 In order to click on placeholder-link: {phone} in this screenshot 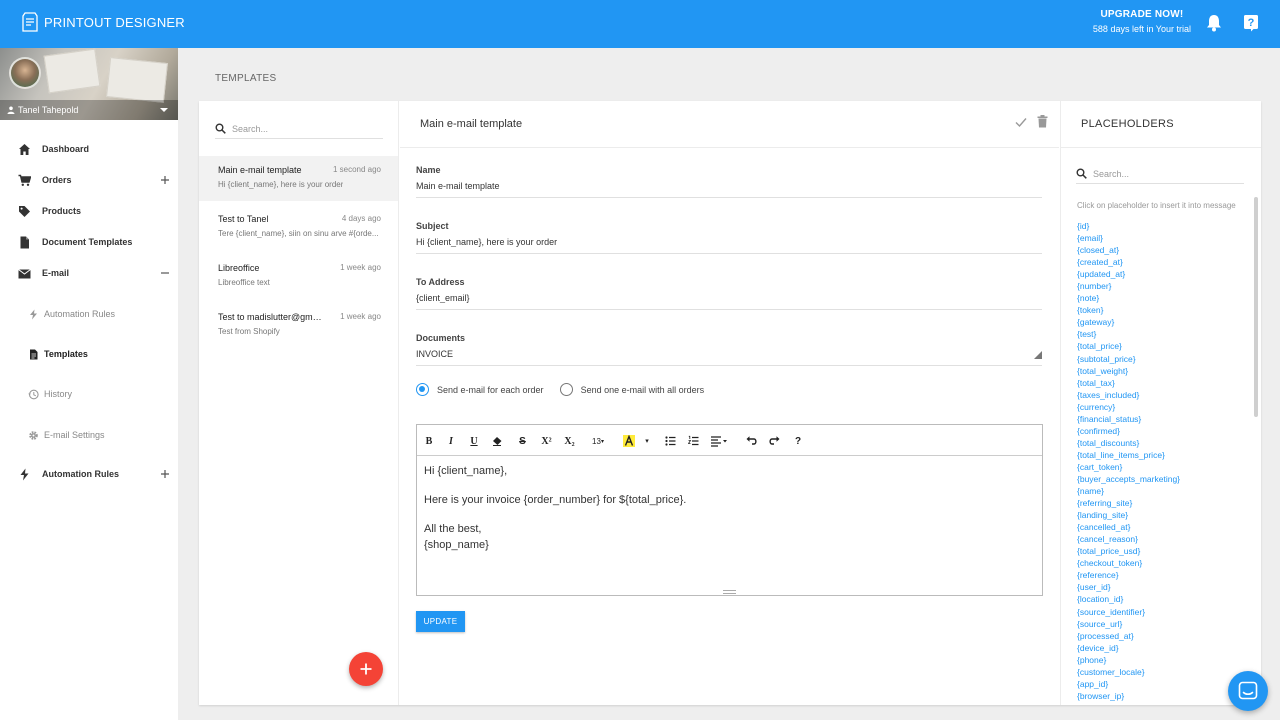, I will do `click(1157, 660)`.